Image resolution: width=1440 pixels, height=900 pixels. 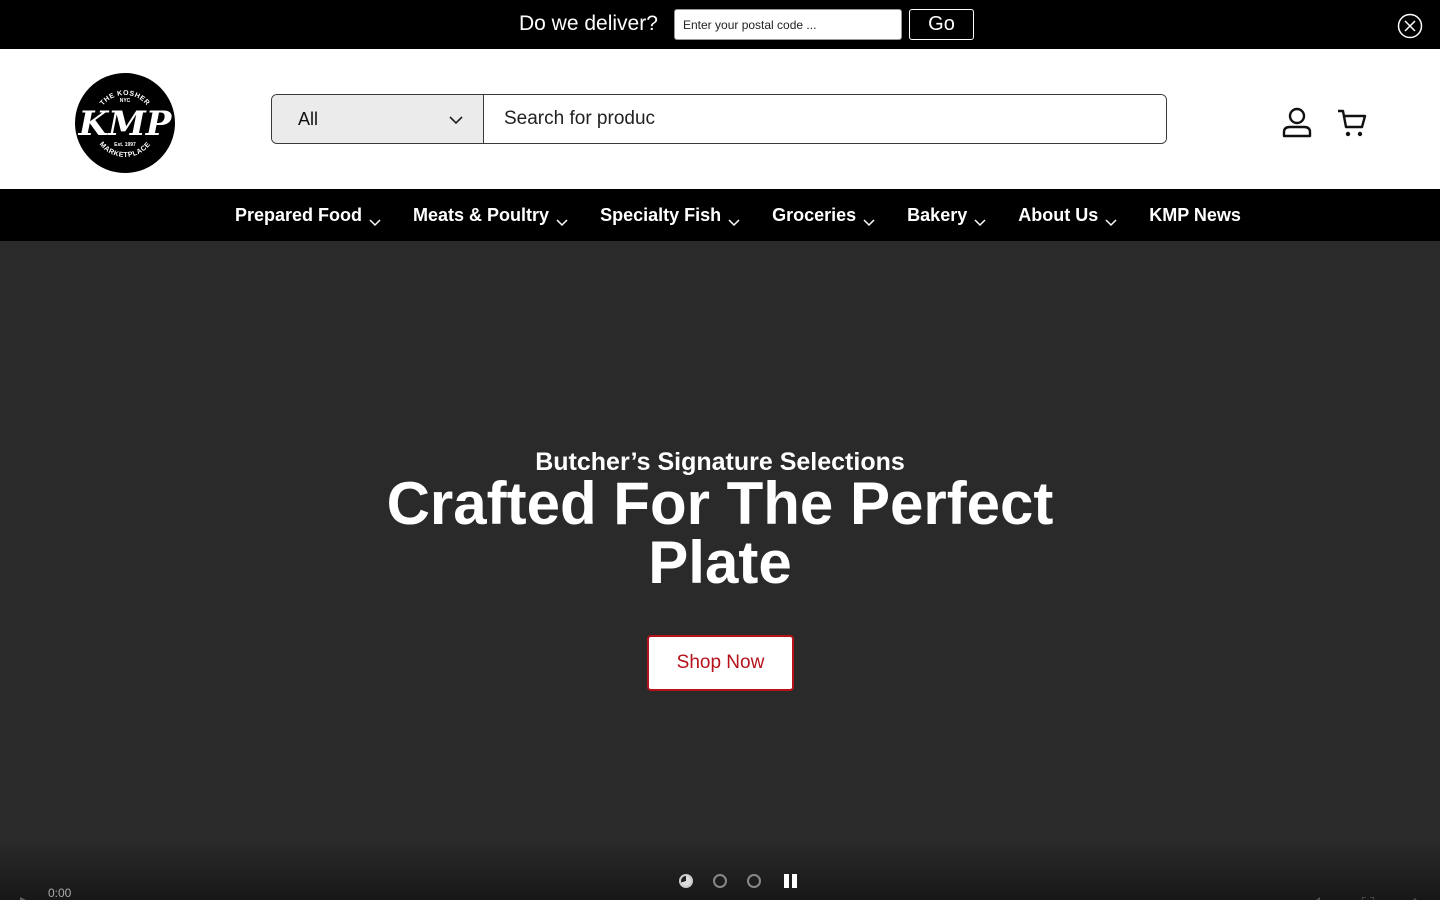 What do you see at coordinates (1058, 214) in the screenshot?
I see `nav-item-label: About Us` at bounding box center [1058, 214].